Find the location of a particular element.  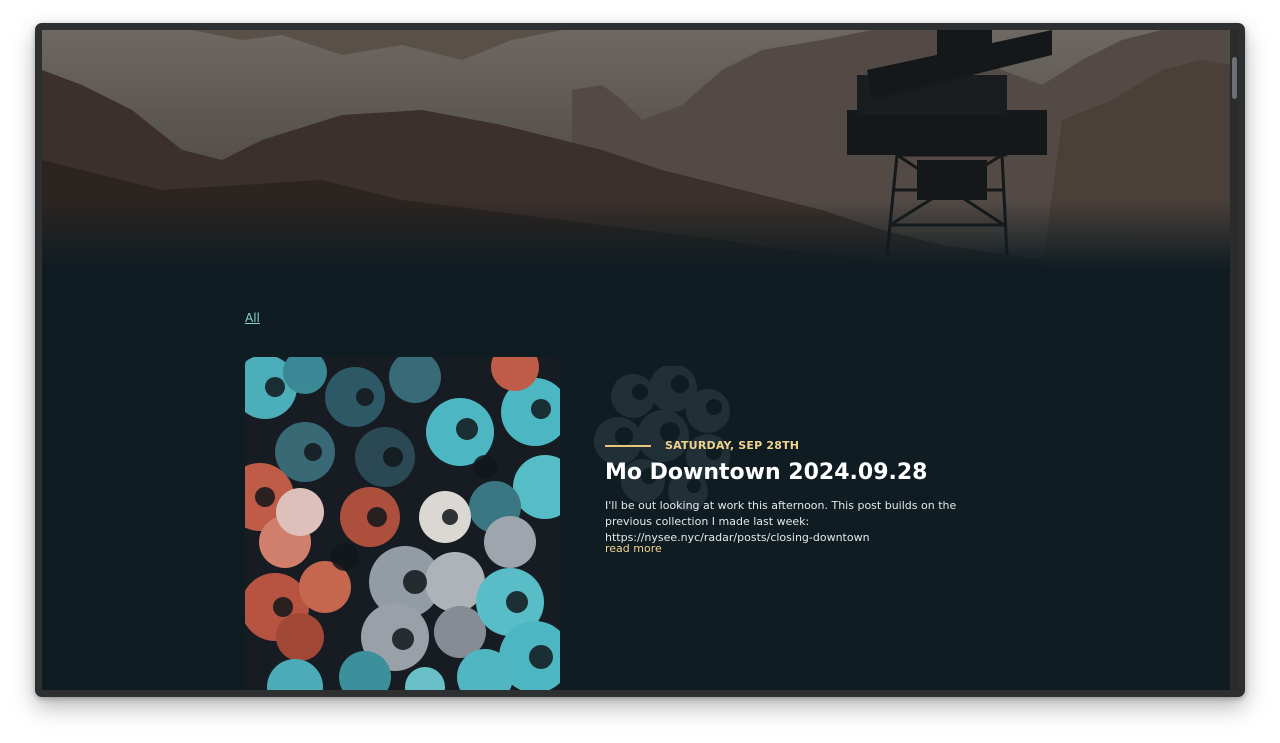

post-thumbnail-image is located at coordinates (402, 523).